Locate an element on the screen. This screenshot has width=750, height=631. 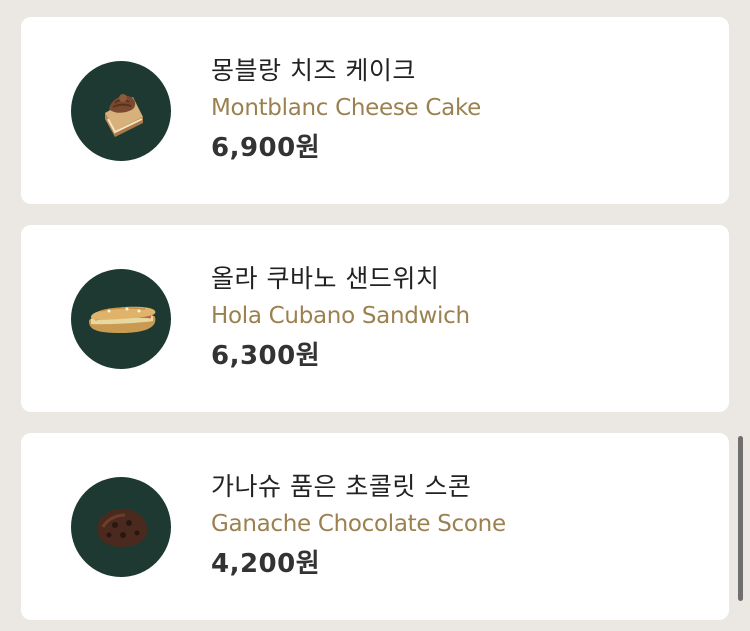
product-price: 6,900원 is located at coordinates (266, 148).